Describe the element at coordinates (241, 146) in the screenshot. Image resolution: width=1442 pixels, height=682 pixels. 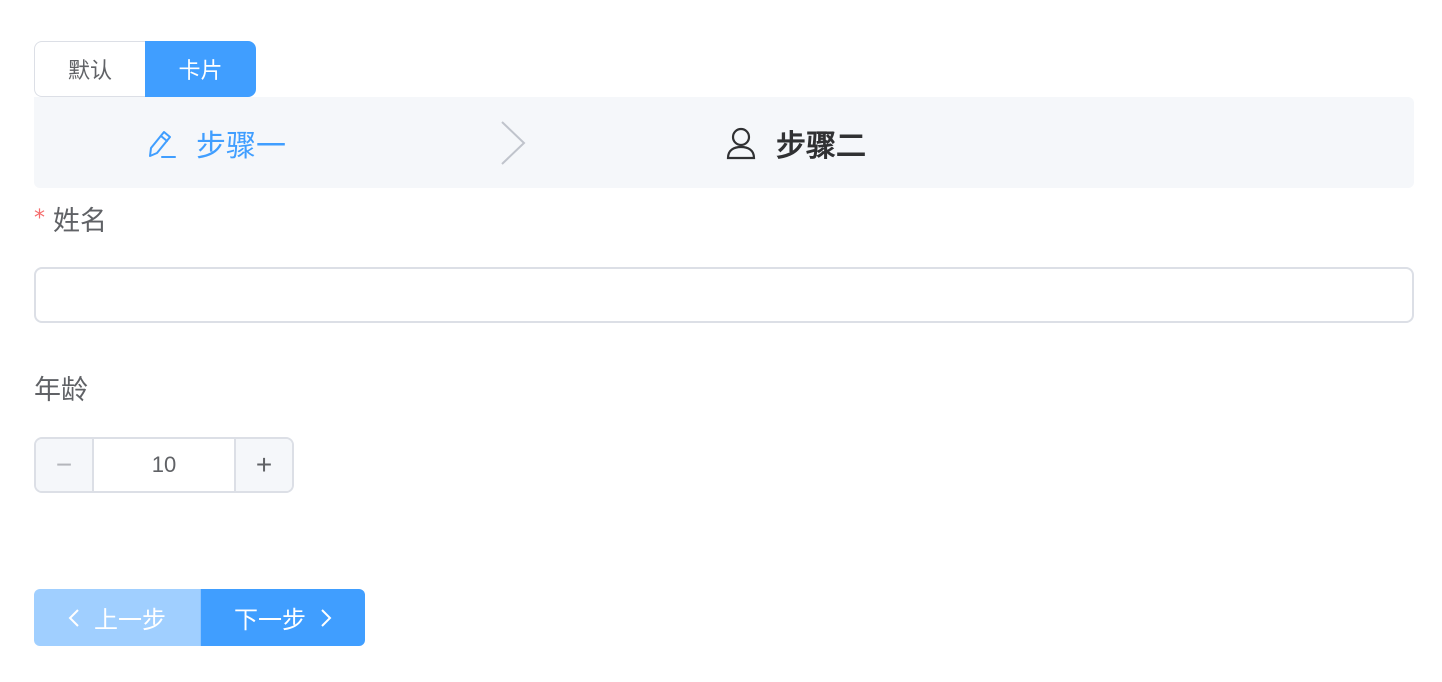
I see `step-one-label: 步骤一` at that location.